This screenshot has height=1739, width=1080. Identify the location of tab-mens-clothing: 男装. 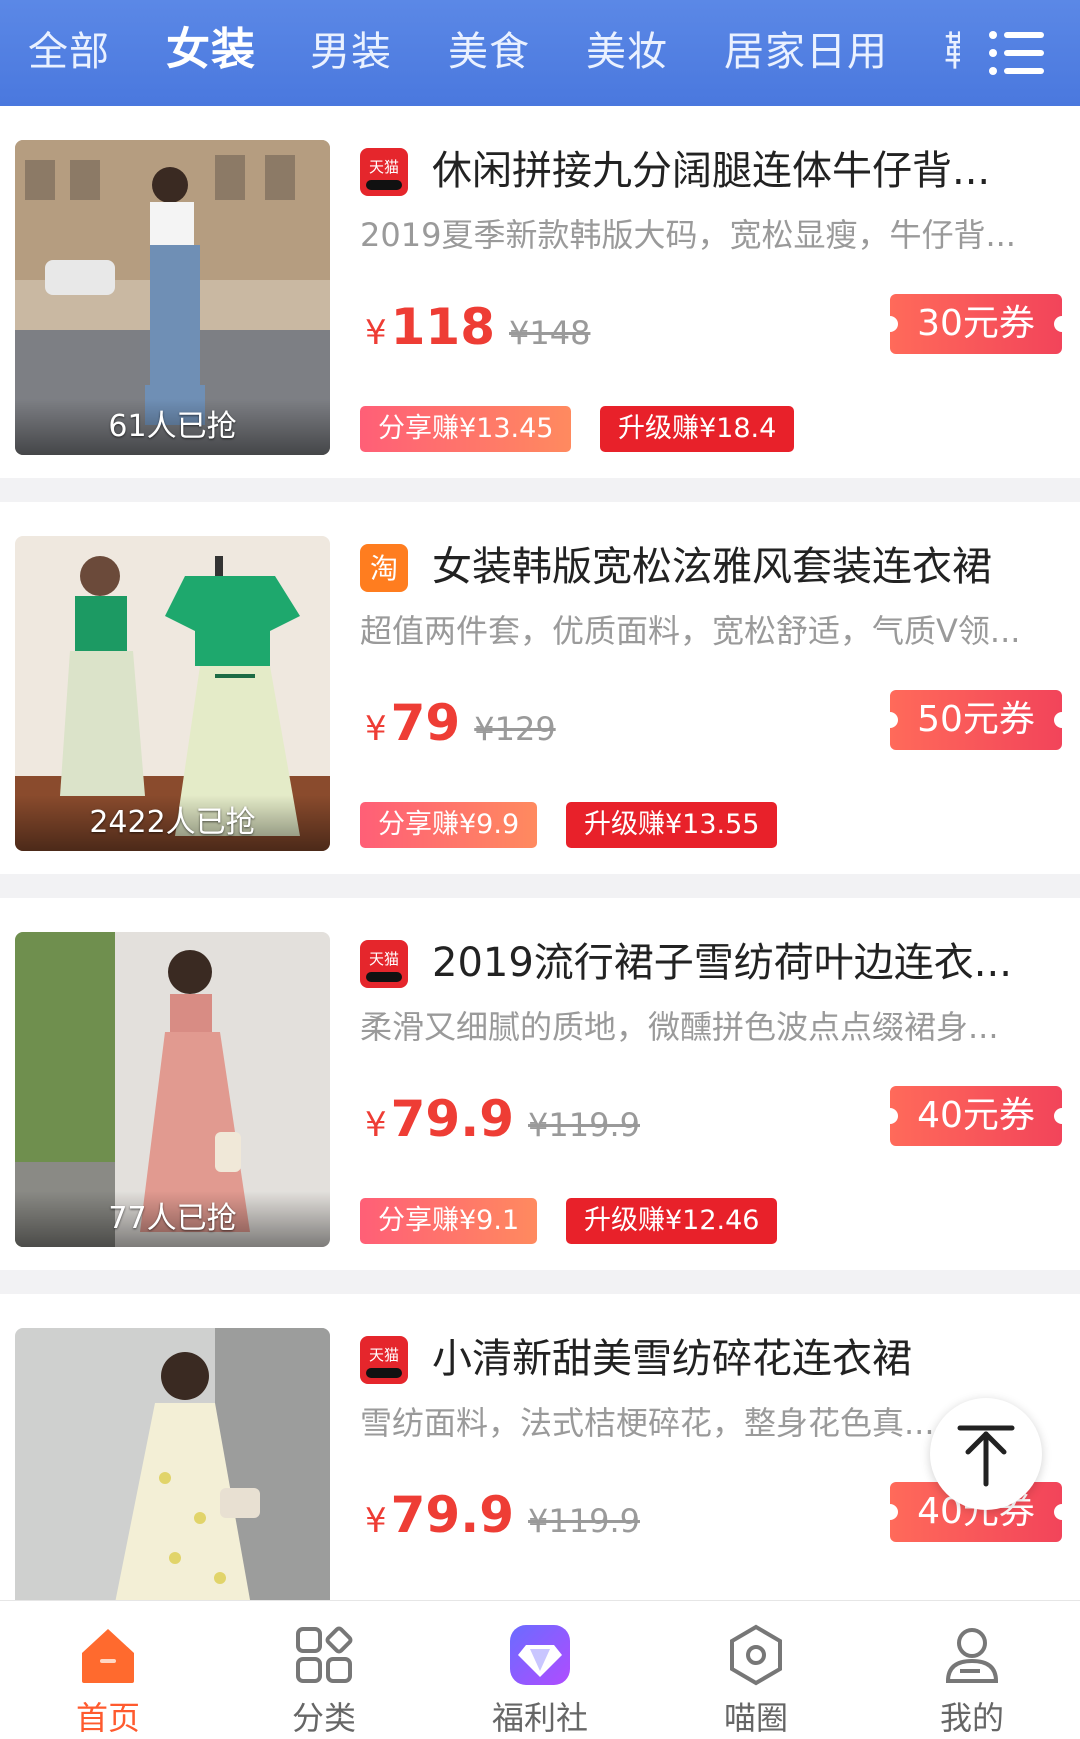
(351, 52).